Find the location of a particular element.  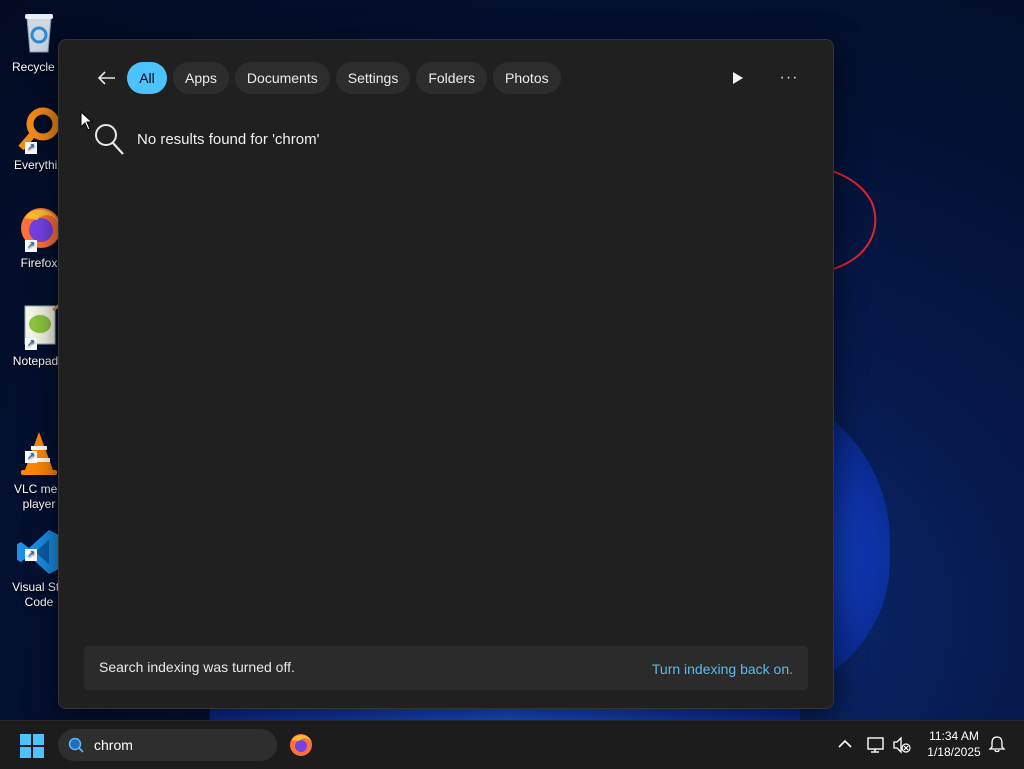

desktop-icon-label: Everythin is located at coordinates (39, 165).